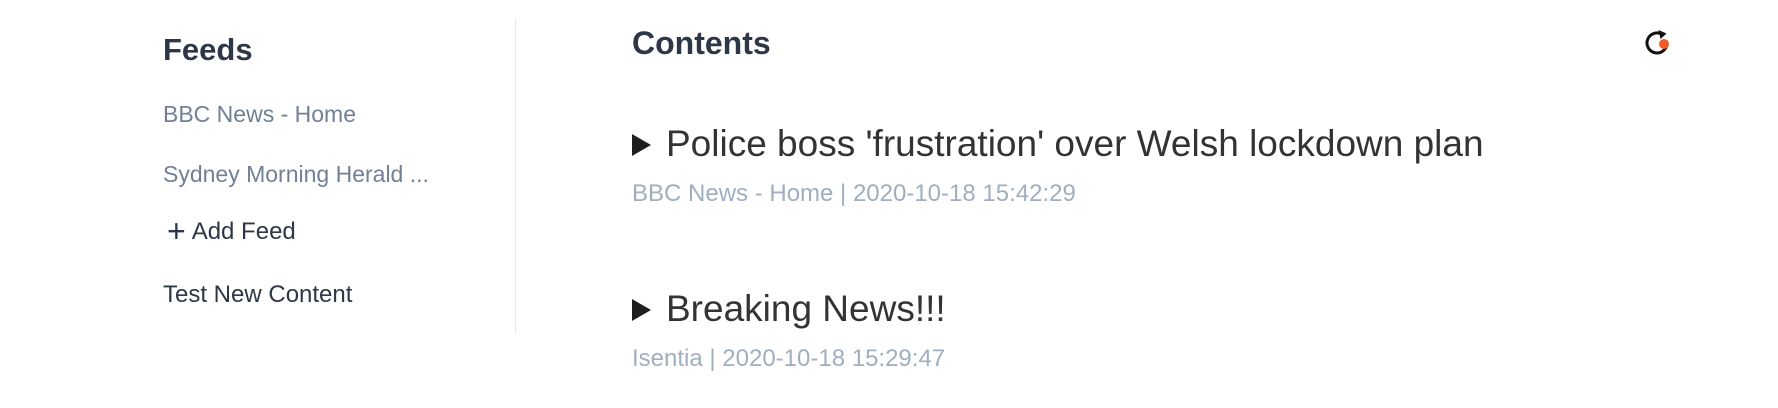 Image resolution: width=1778 pixels, height=408 pixels. What do you see at coordinates (257, 295) in the screenshot?
I see `test-new-content-button: Test New Content` at bounding box center [257, 295].